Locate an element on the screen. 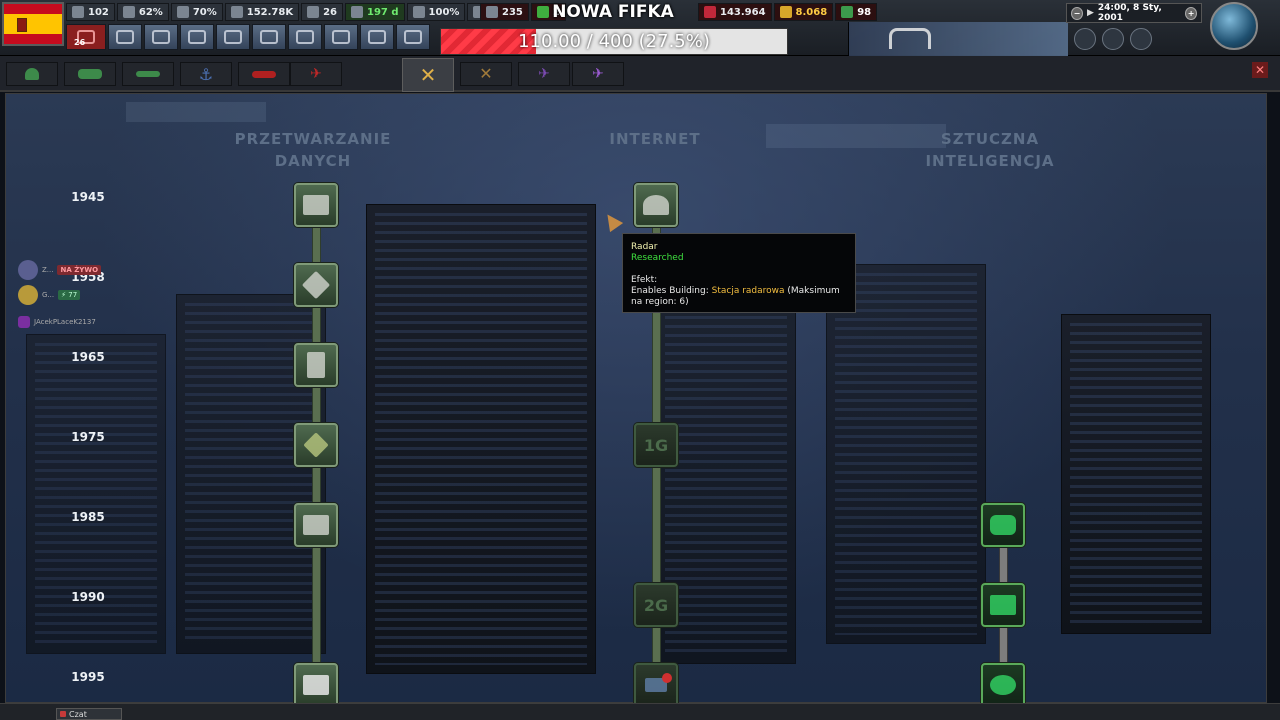 This screenshot has height=720, width=1280. progress-text: 110.00 / 400 (27.5%) is located at coordinates (614, 41).